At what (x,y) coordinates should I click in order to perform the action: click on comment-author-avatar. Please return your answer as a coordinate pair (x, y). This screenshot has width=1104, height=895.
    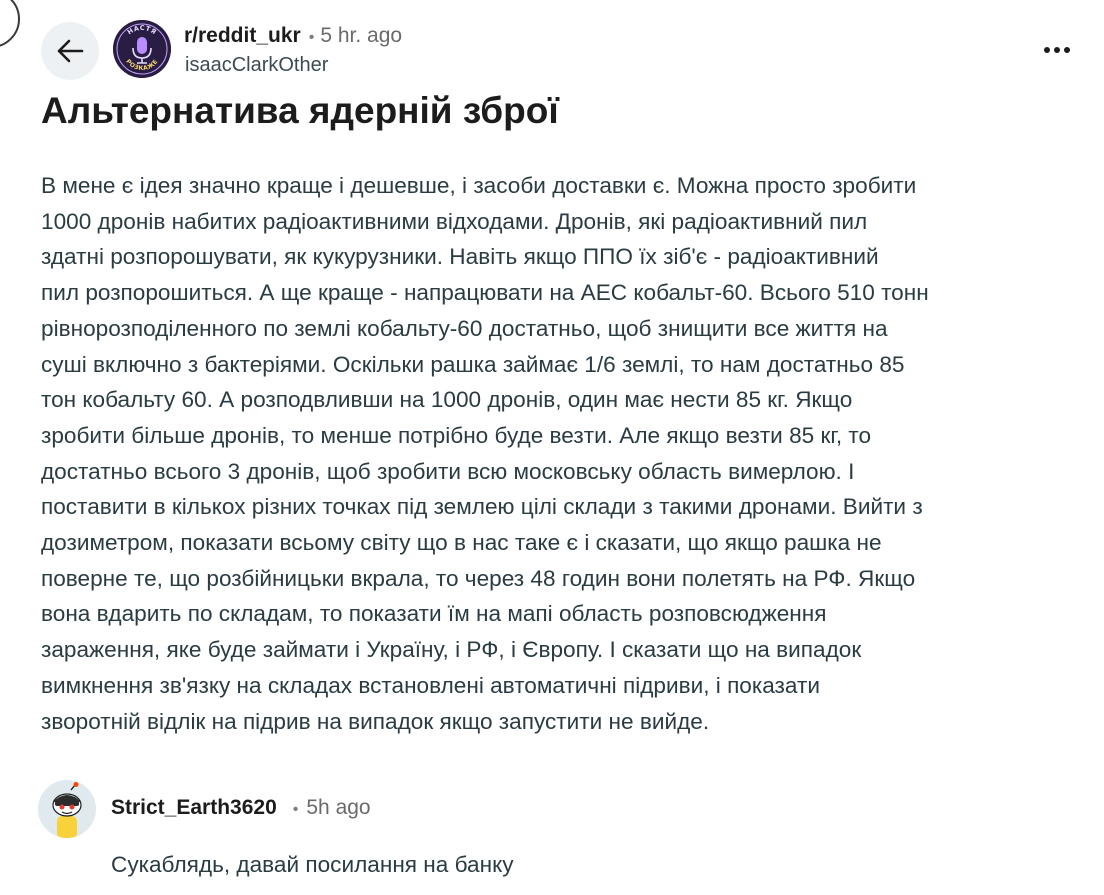
    Looking at the image, I should click on (67, 809).